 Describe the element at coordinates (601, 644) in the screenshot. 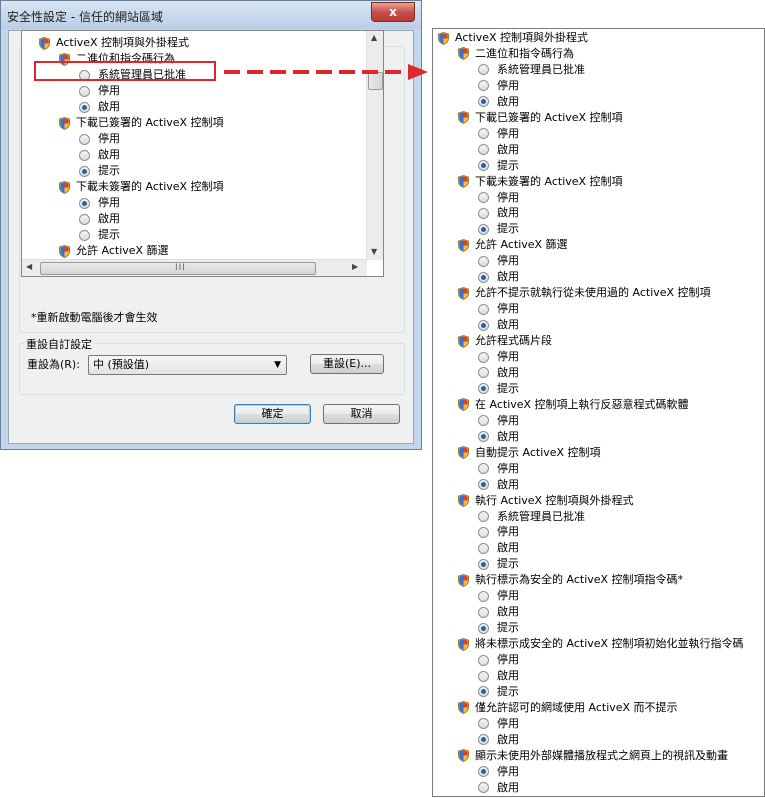

I see `setting-row: 將未標示成安全的 ActiveX 控制項初始化並執行指令碼` at that location.